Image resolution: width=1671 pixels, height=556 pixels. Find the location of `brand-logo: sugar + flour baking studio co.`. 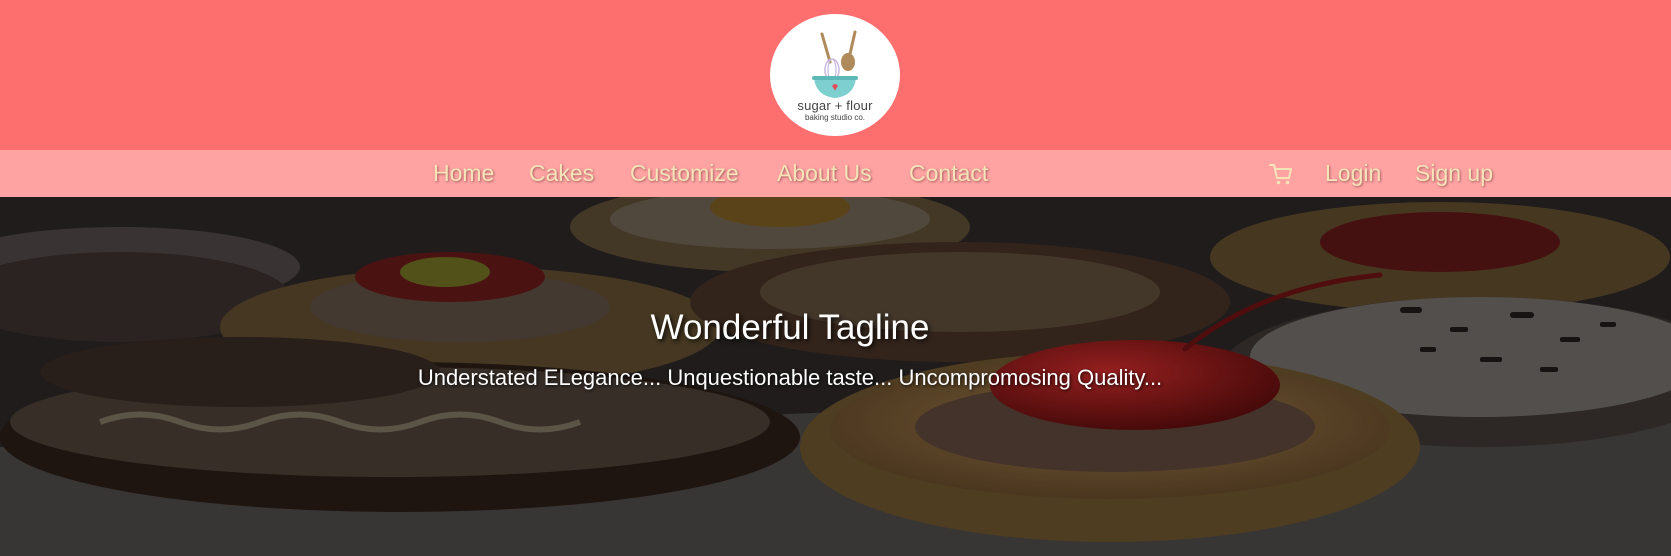

brand-logo: sugar + flour baking studio co. is located at coordinates (835, 75).